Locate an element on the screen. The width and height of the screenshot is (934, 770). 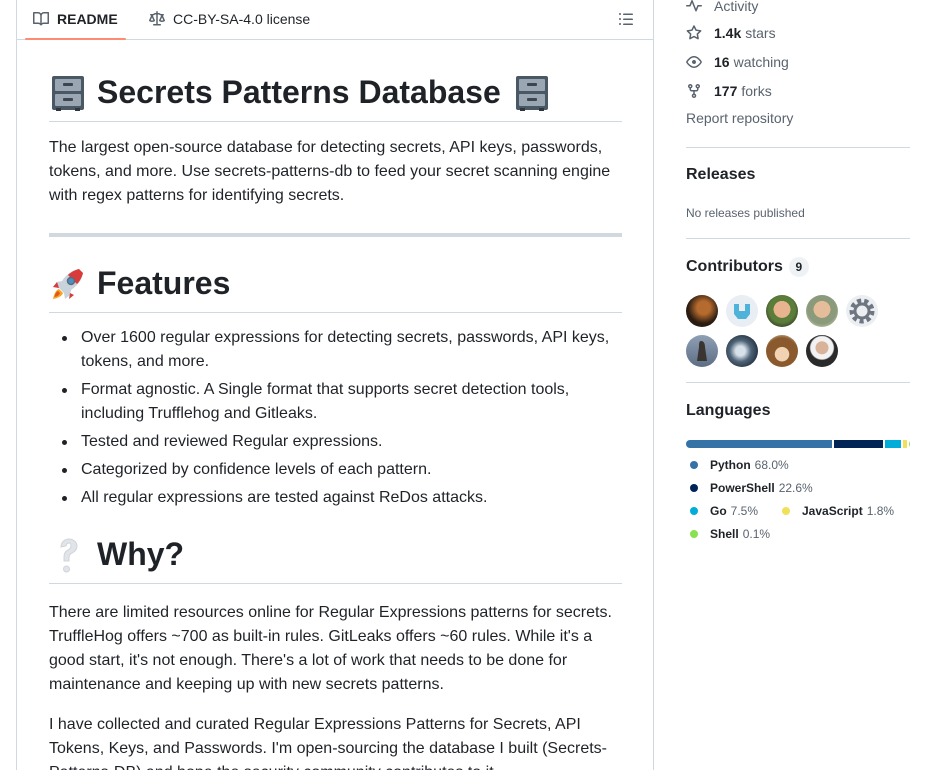
language-percent: 22.6% is located at coordinates (795, 488).